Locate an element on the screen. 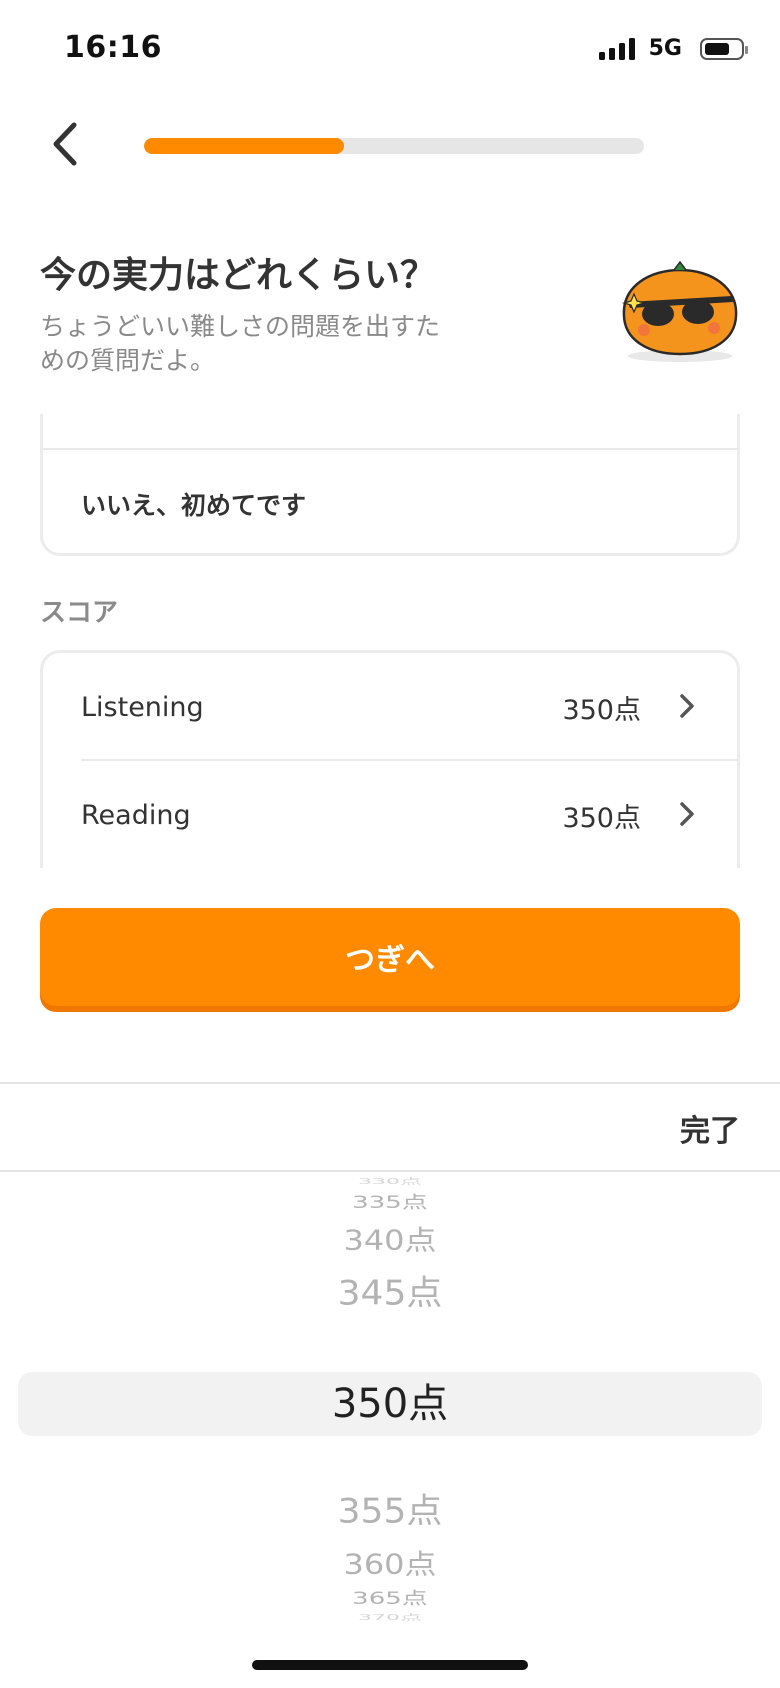  orange-mascot-icon is located at coordinates (679, 311).